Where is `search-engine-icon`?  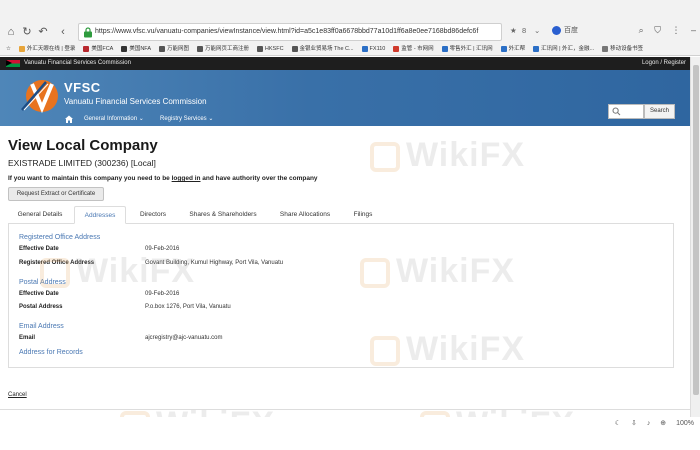 search-engine-icon is located at coordinates (556, 30).